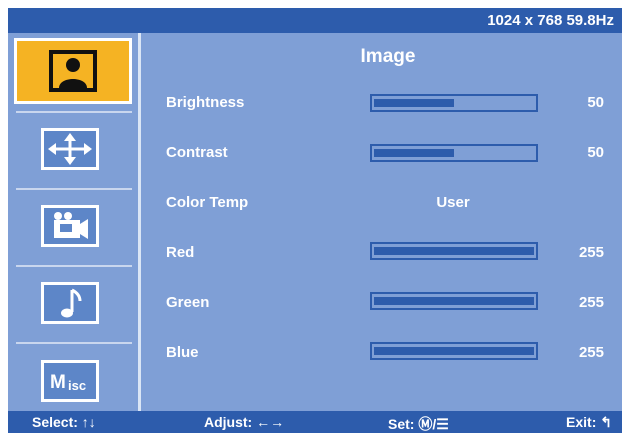  What do you see at coordinates (244, 422) in the screenshot?
I see `adjust-hint: Adjust: ←→` at bounding box center [244, 422].